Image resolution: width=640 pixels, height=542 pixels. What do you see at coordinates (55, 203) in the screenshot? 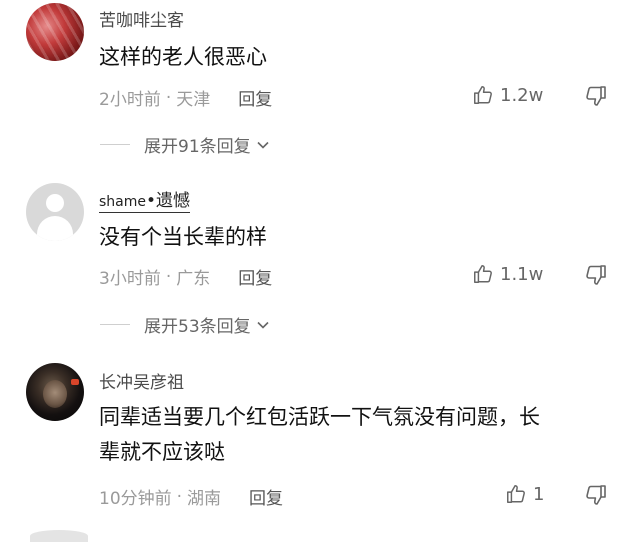
I see `avatar-placeholder-head` at bounding box center [55, 203].